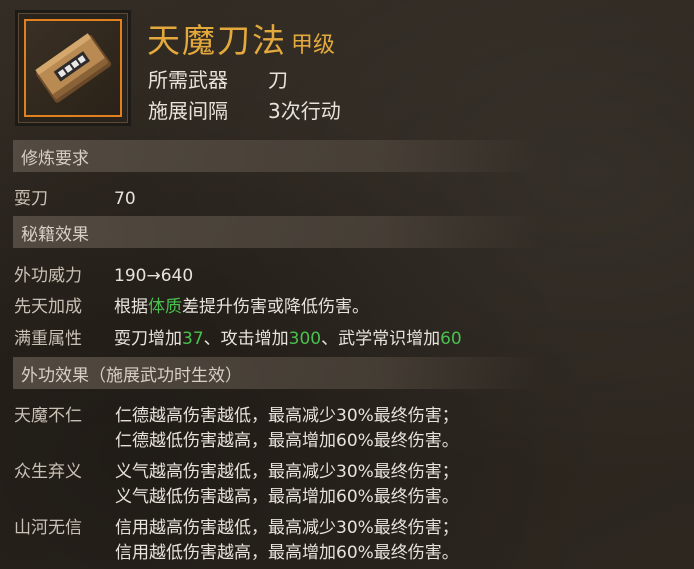 The height and width of the screenshot is (569, 694). I want to click on skill-icon-slot, so click(73, 68).